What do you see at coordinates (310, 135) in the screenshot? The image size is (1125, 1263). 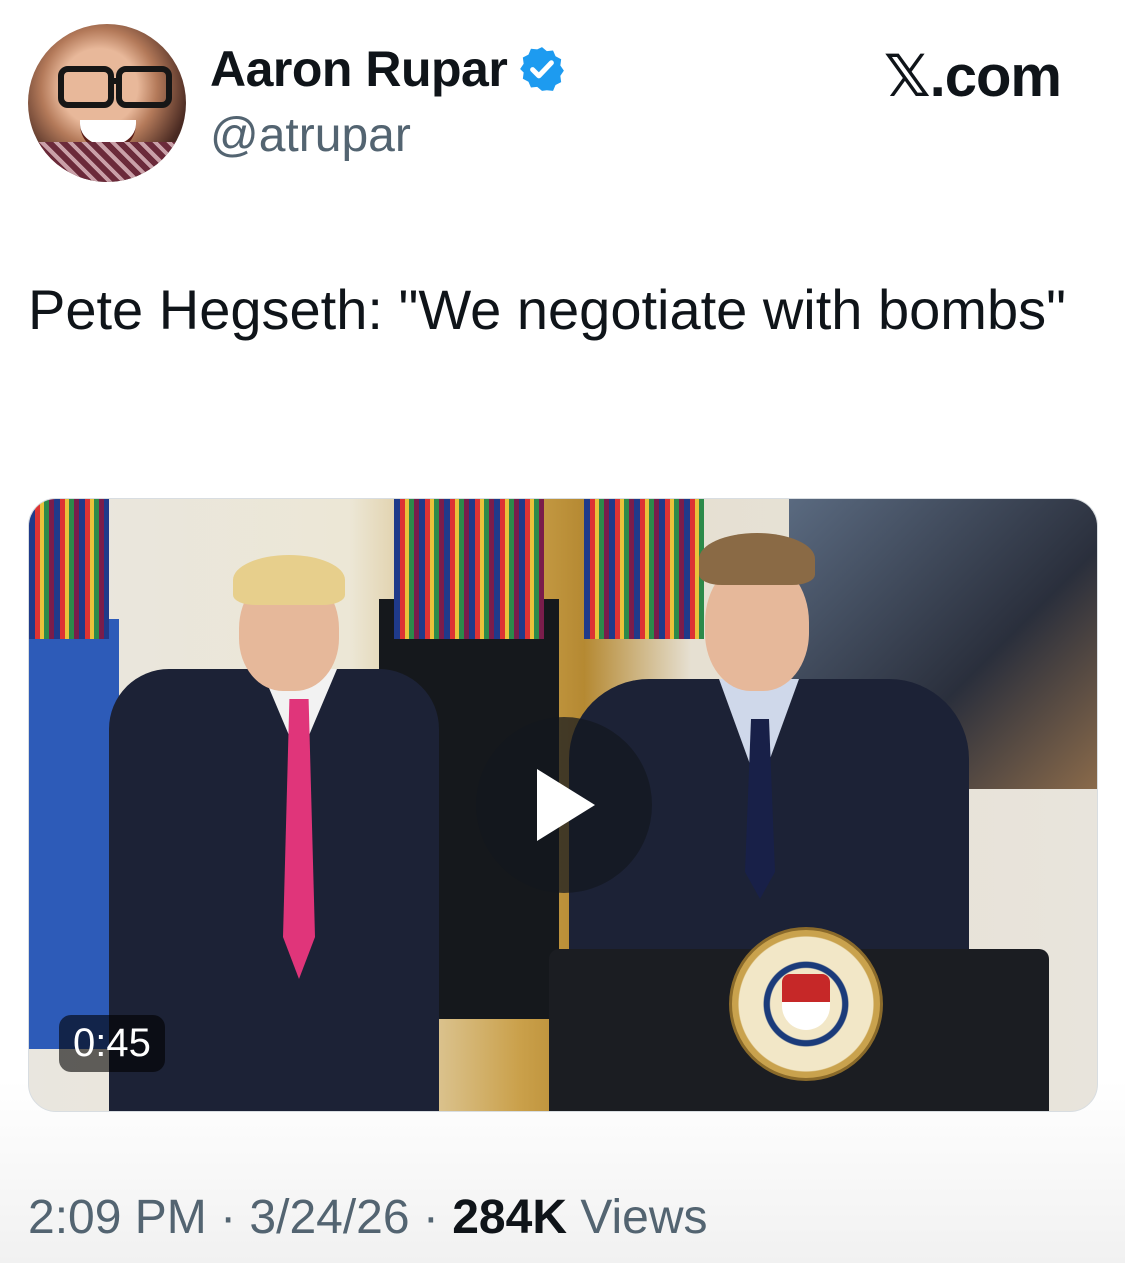 I see `author-handle: @atrupar` at bounding box center [310, 135].